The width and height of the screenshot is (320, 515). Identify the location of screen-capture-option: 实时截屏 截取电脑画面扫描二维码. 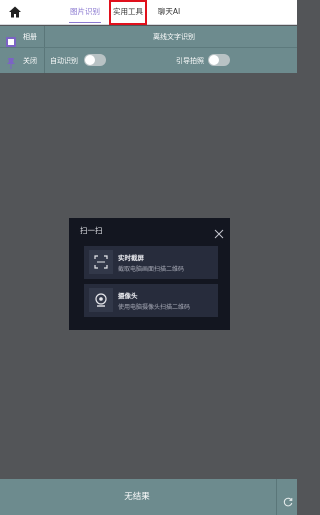
(151, 262).